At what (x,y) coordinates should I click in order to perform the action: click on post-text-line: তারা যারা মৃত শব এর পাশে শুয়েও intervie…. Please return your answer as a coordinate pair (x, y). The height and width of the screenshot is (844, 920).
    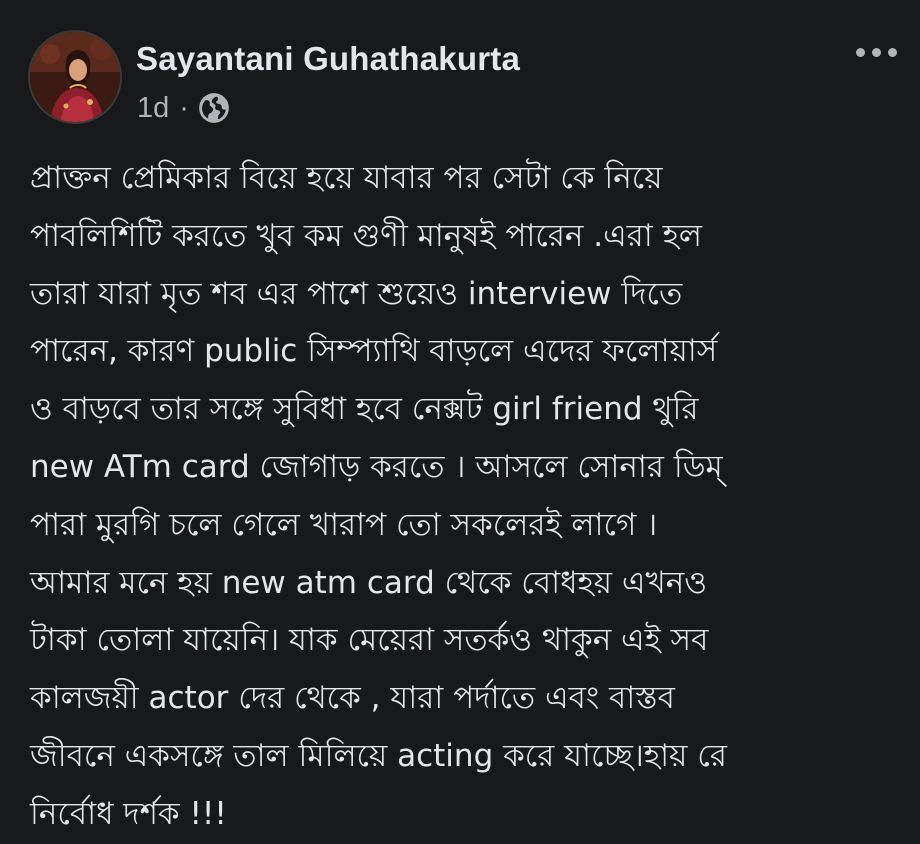
    Looking at the image, I should click on (356, 293).